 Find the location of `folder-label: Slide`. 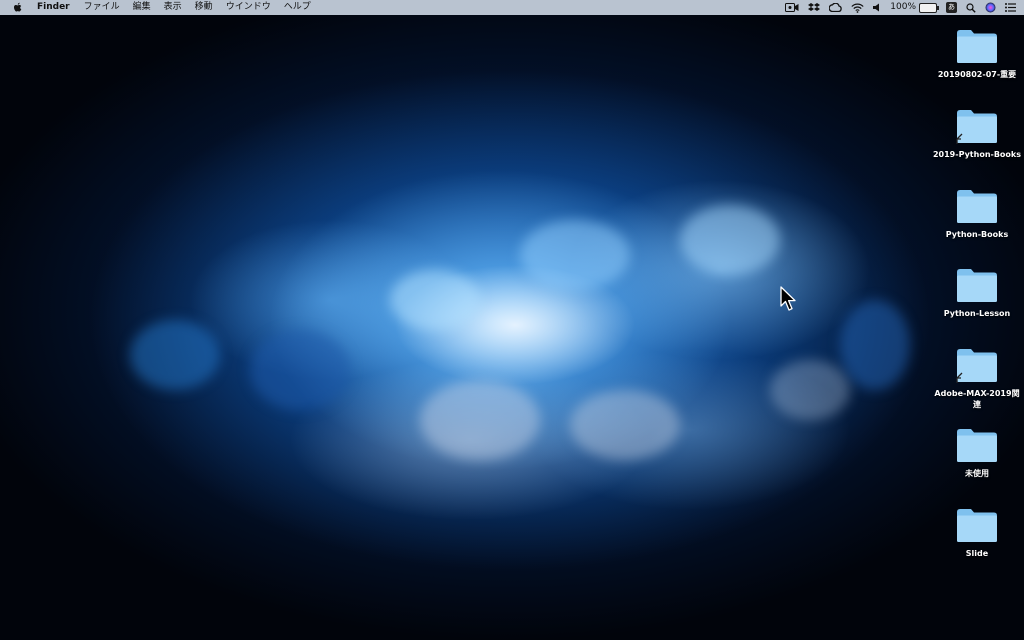

folder-label: Slide is located at coordinates (977, 553).